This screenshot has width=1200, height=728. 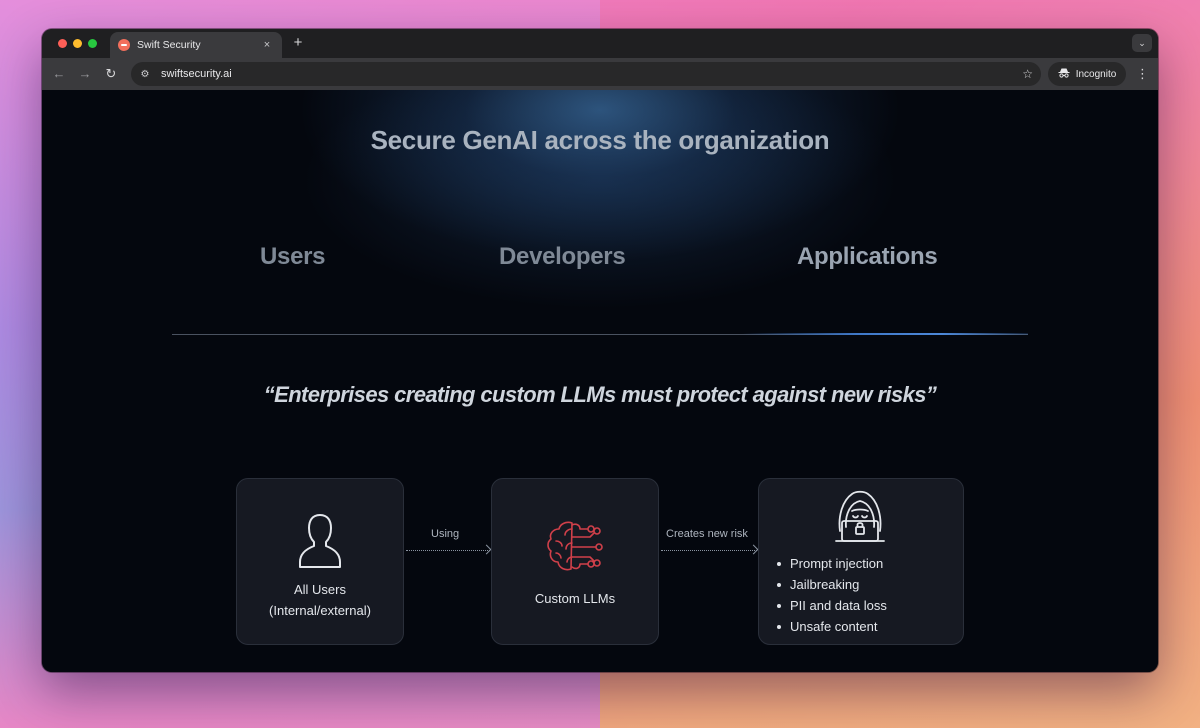 What do you see at coordinates (319, 589) in the screenshot?
I see `users-card-title: All Users` at bounding box center [319, 589].